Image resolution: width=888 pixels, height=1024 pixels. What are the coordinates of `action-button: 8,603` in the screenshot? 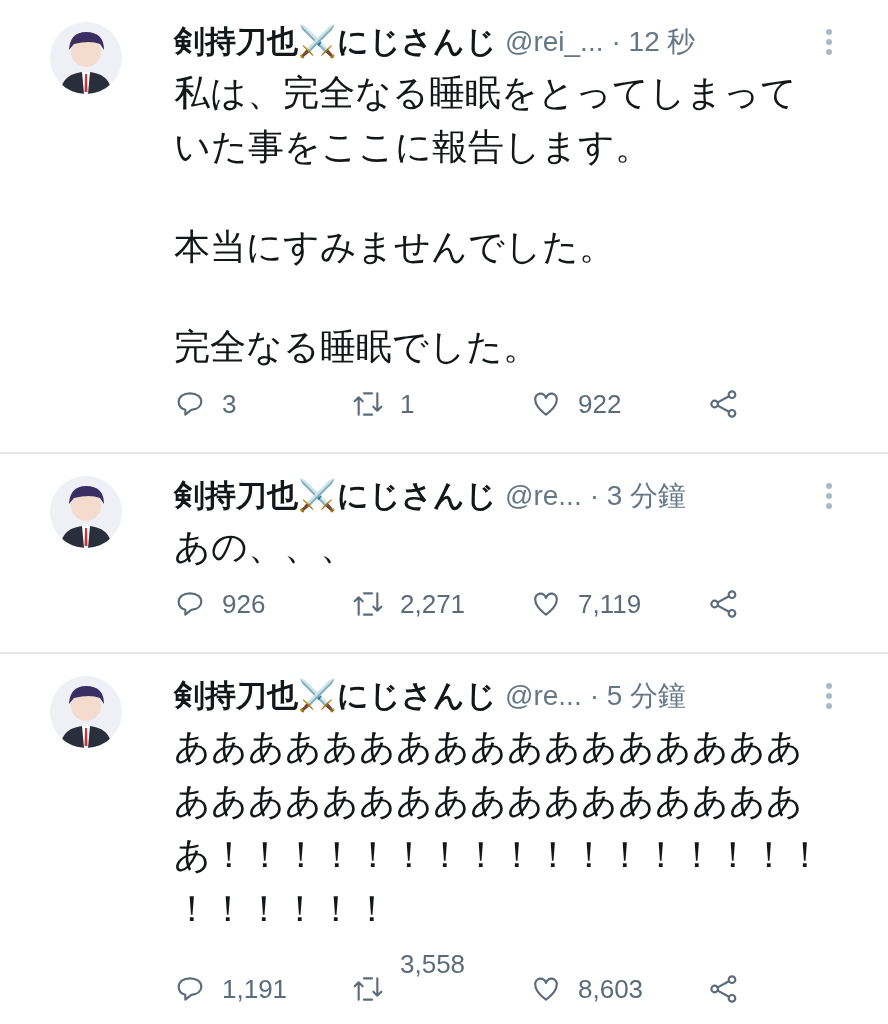 It's located at (619, 989).